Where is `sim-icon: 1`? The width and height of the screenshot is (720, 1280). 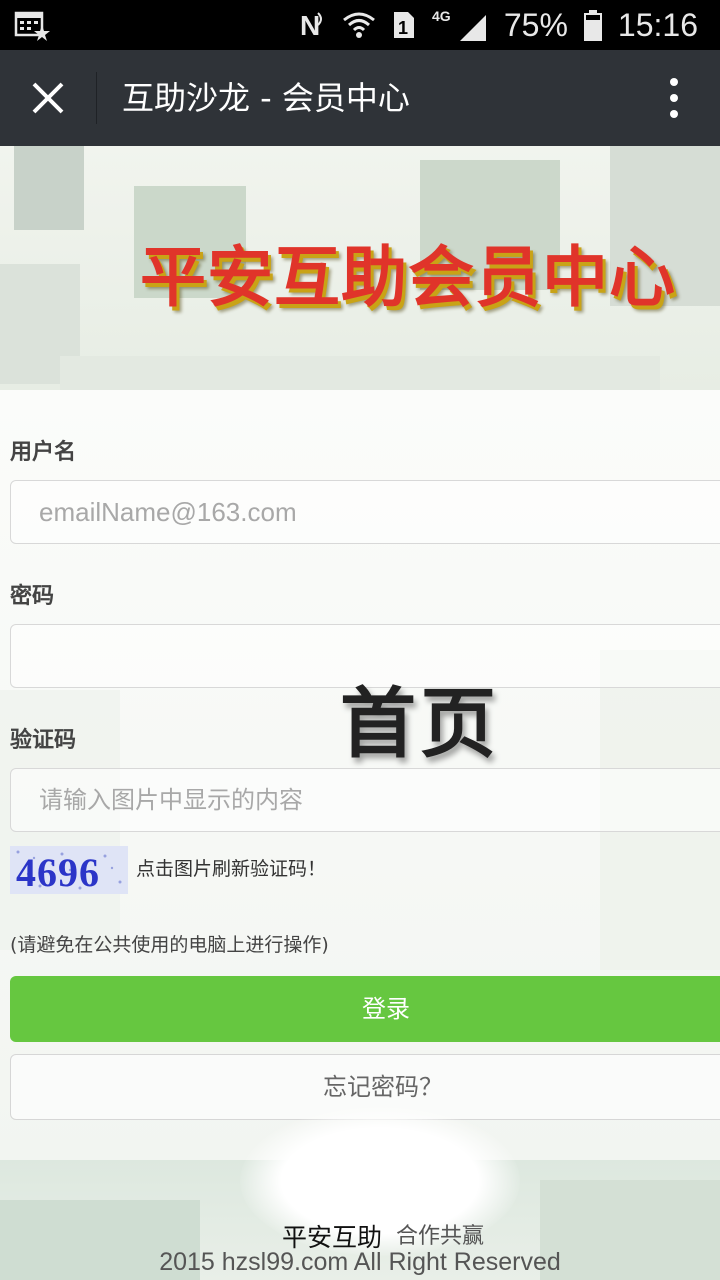
sim-icon: 1 is located at coordinates (404, 25).